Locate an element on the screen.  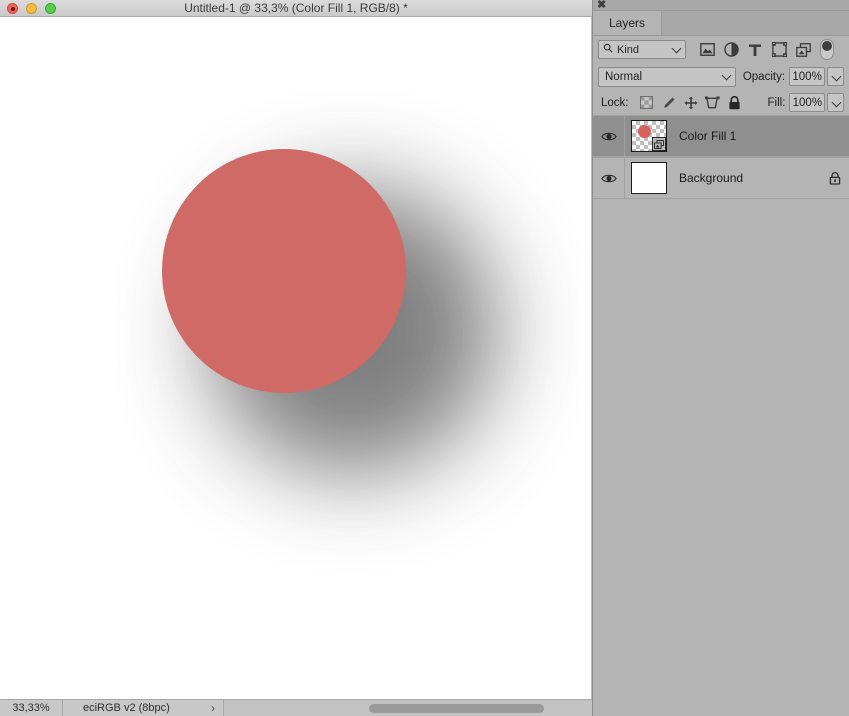
blend-mode-row: Normal Opacity: 100% is located at coordinates (721, 76).